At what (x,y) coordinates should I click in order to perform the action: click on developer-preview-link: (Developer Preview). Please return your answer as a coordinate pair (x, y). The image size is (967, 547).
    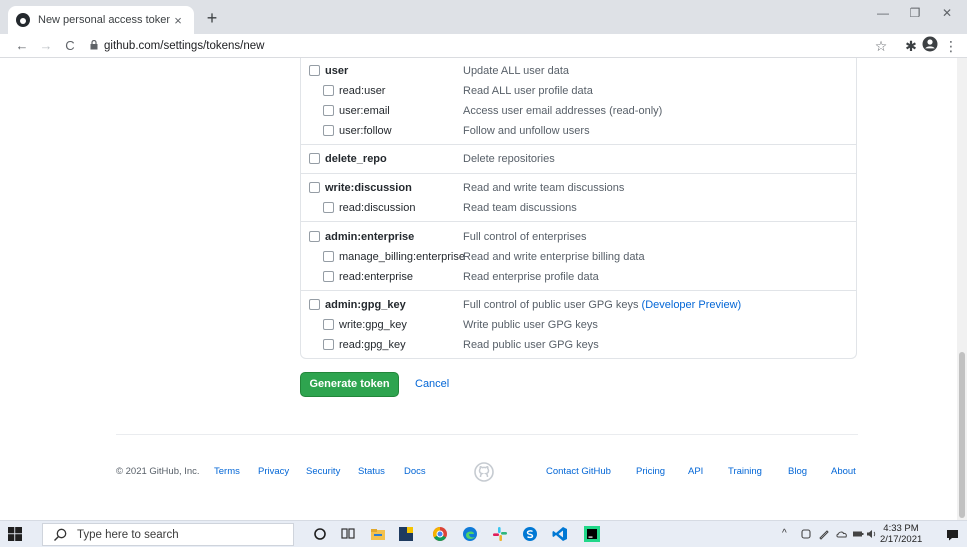
    Looking at the image, I should click on (692, 305).